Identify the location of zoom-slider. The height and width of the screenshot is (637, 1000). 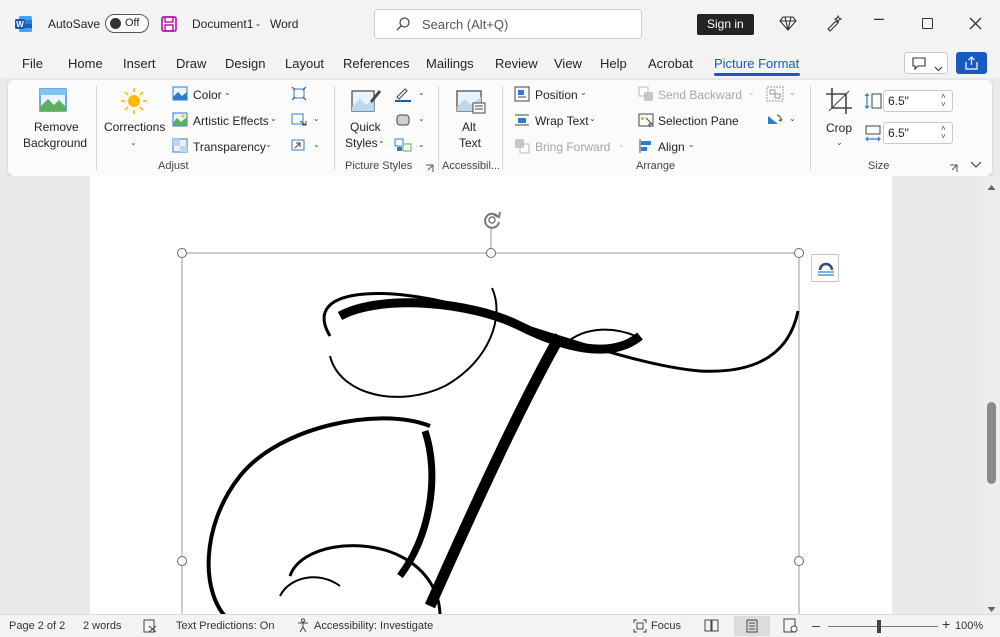
(883, 626).